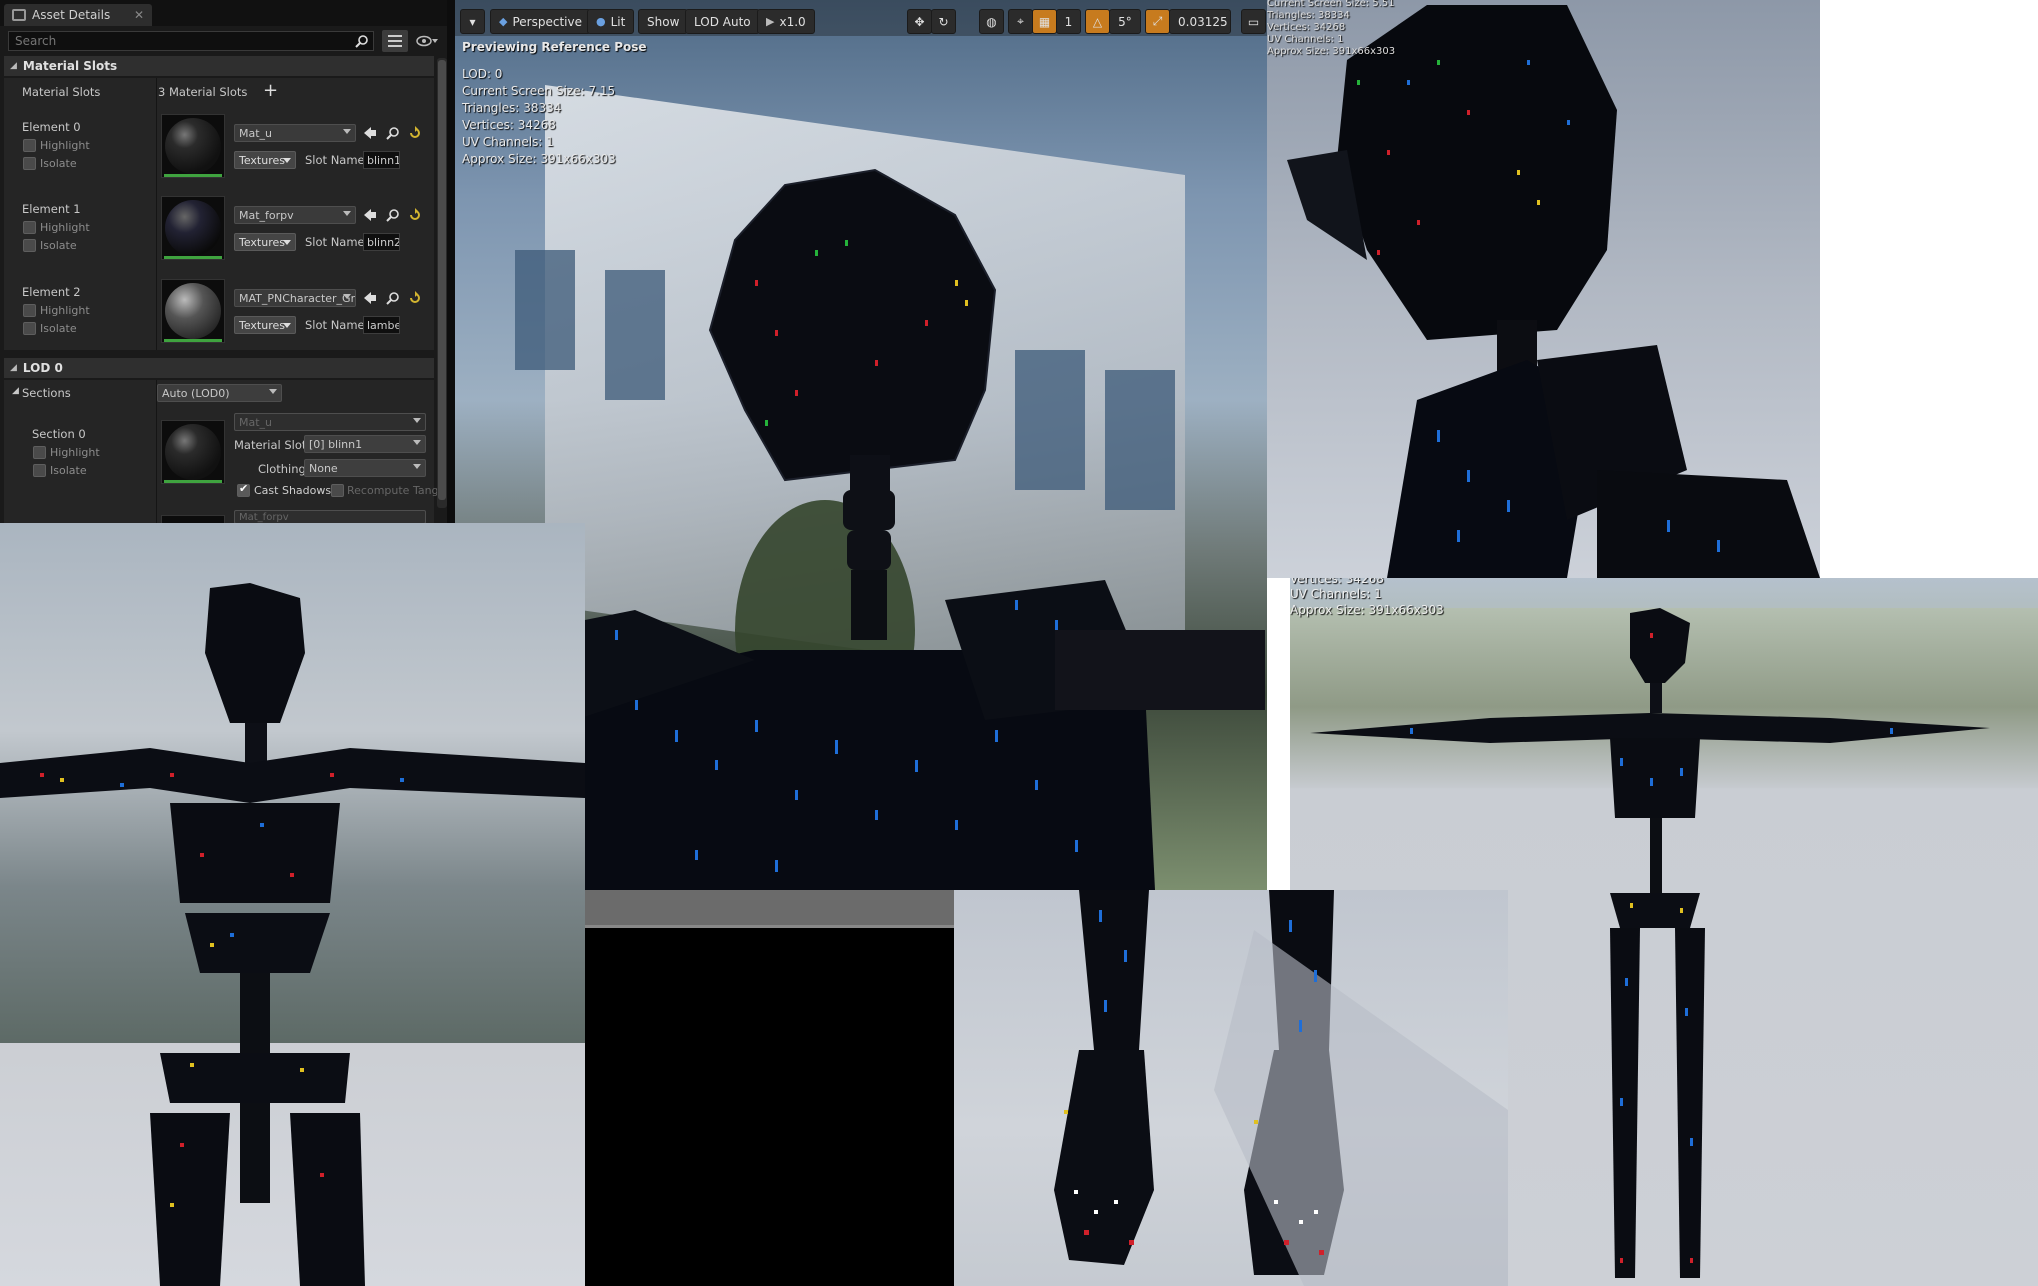 Image resolution: width=2038 pixels, height=1286 pixels. I want to click on section-0-isolate-checkbox, so click(39, 470).